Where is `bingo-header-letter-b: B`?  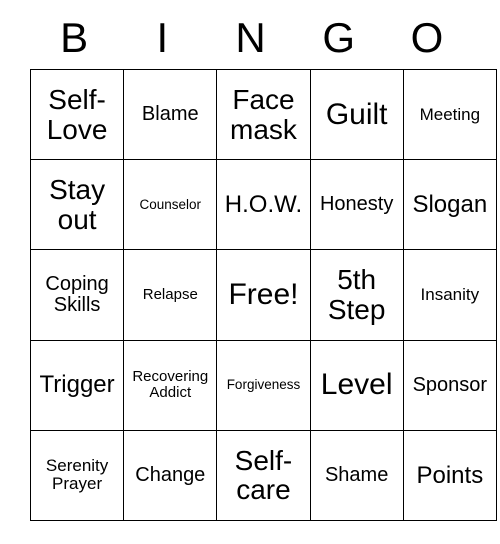 bingo-header-letter-b: B is located at coordinates (74, 37).